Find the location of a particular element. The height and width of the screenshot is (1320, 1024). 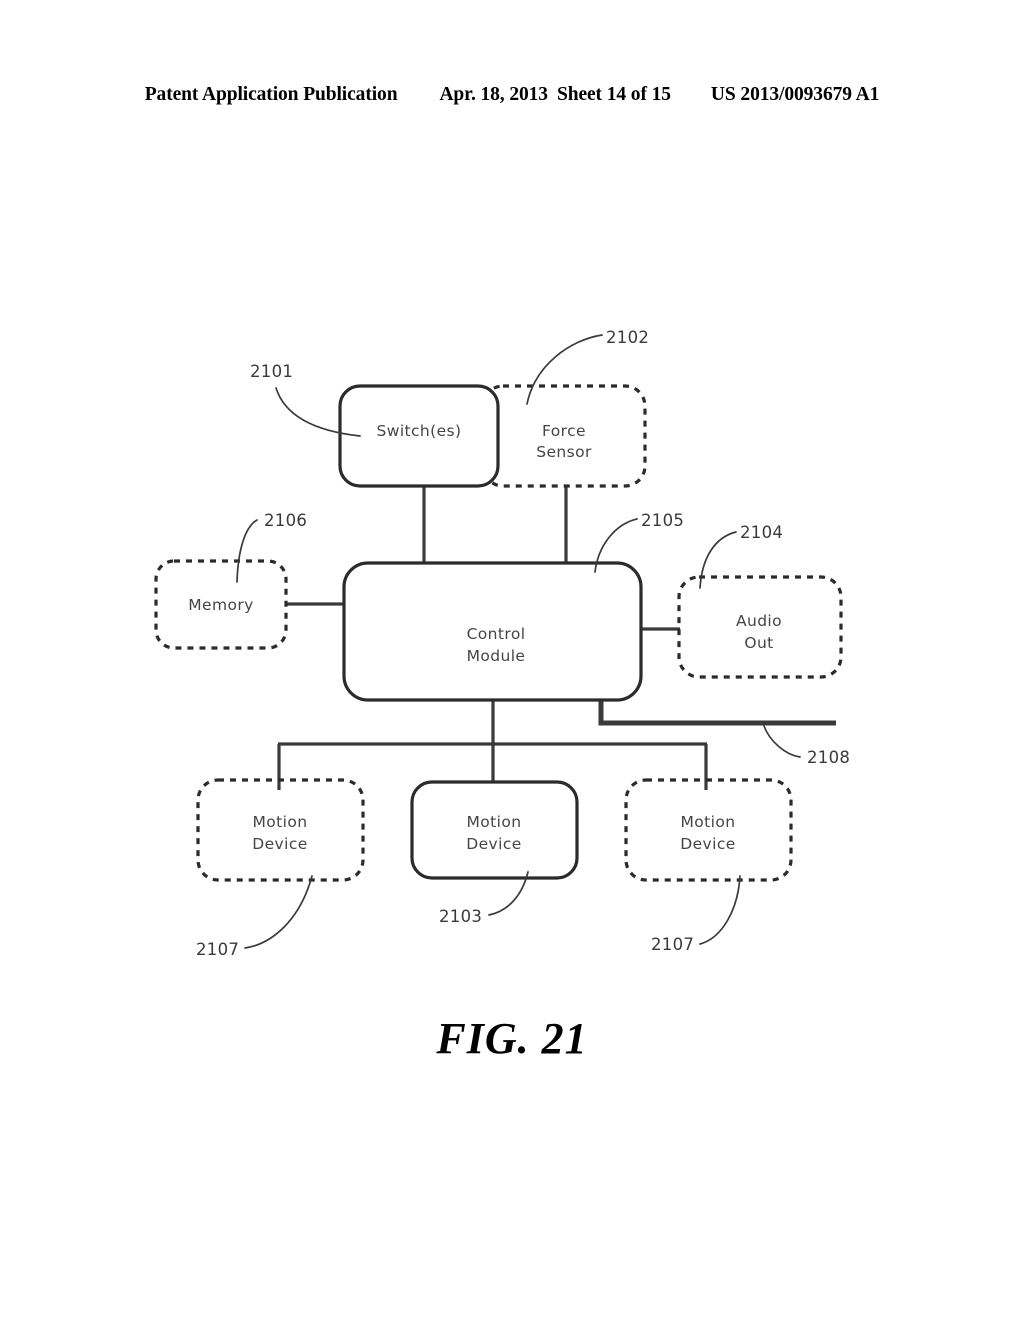

ref-2105-label: 2105 is located at coordinates (662, 520).